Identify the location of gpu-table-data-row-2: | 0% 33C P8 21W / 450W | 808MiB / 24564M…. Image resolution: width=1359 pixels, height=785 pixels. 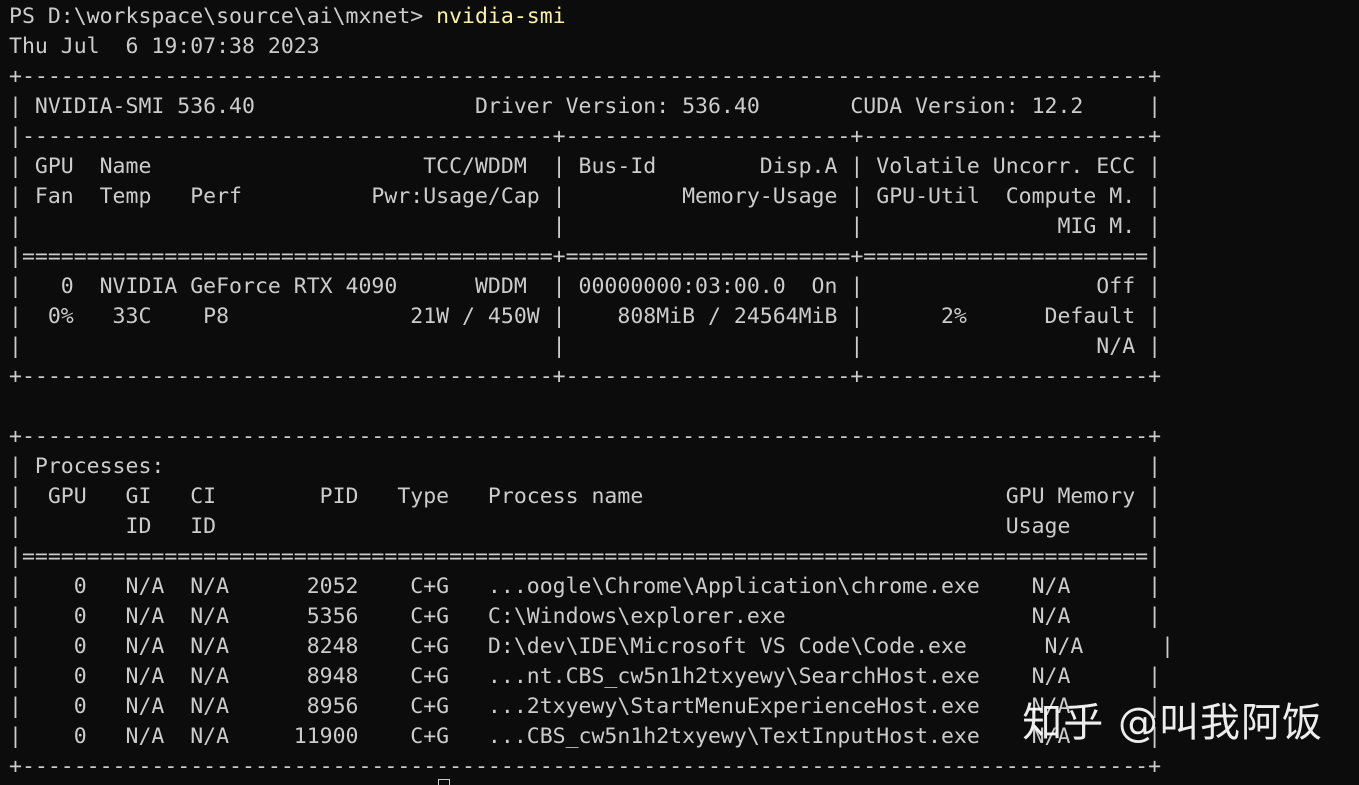
(585, 316).